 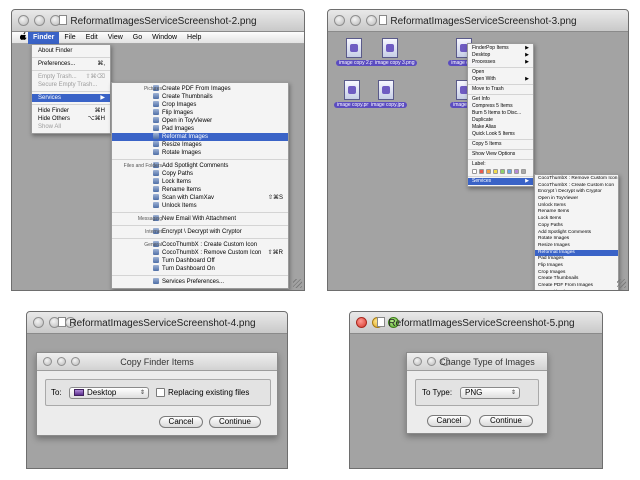 I want to click on context-menu-item: Open, so click(x=500, y=72).